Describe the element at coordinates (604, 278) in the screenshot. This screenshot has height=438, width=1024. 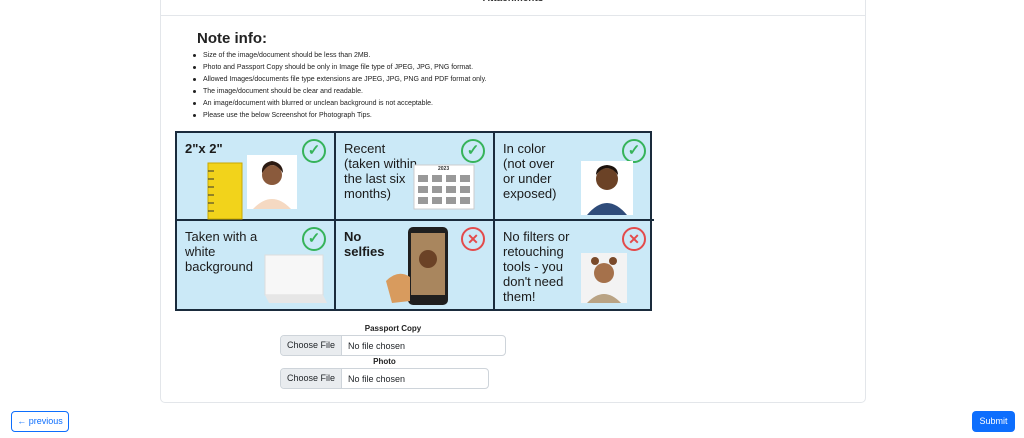
I see `filter-portrait-illustration` at that location.